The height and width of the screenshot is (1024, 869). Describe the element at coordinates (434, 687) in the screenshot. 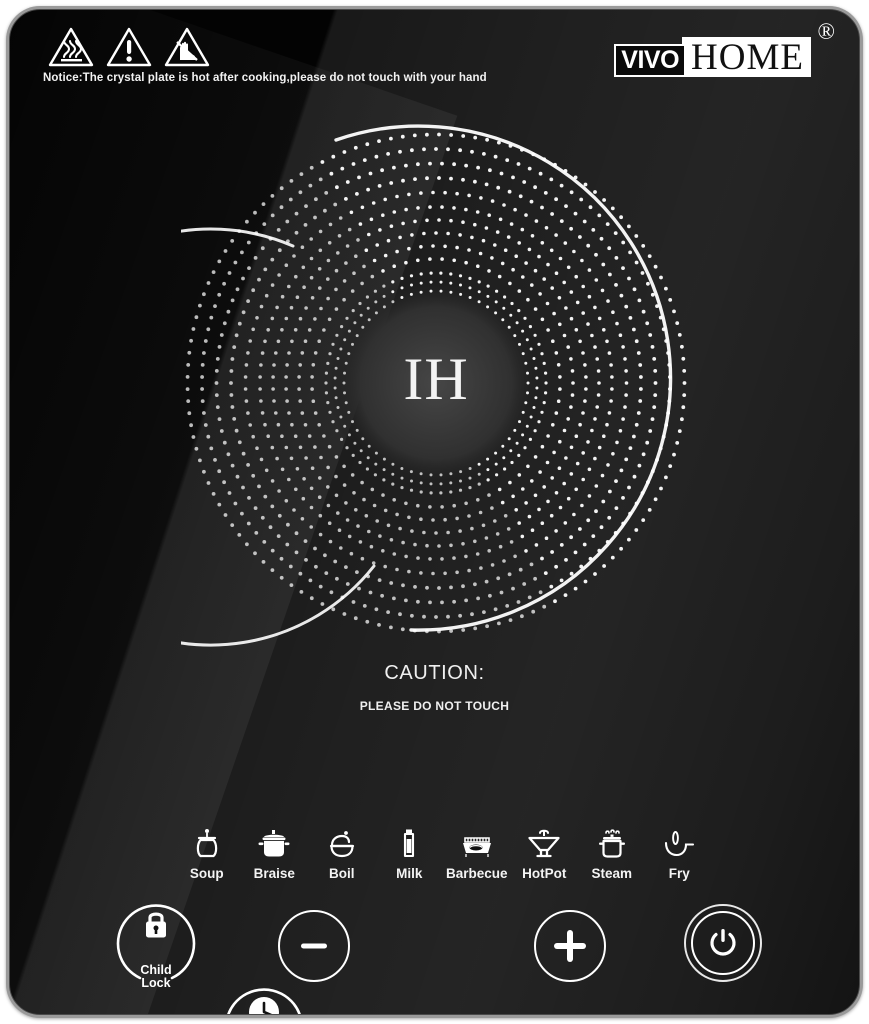

I see `caution-block: CAUTION: PLEASE DO NOT TOUCH` at that location.